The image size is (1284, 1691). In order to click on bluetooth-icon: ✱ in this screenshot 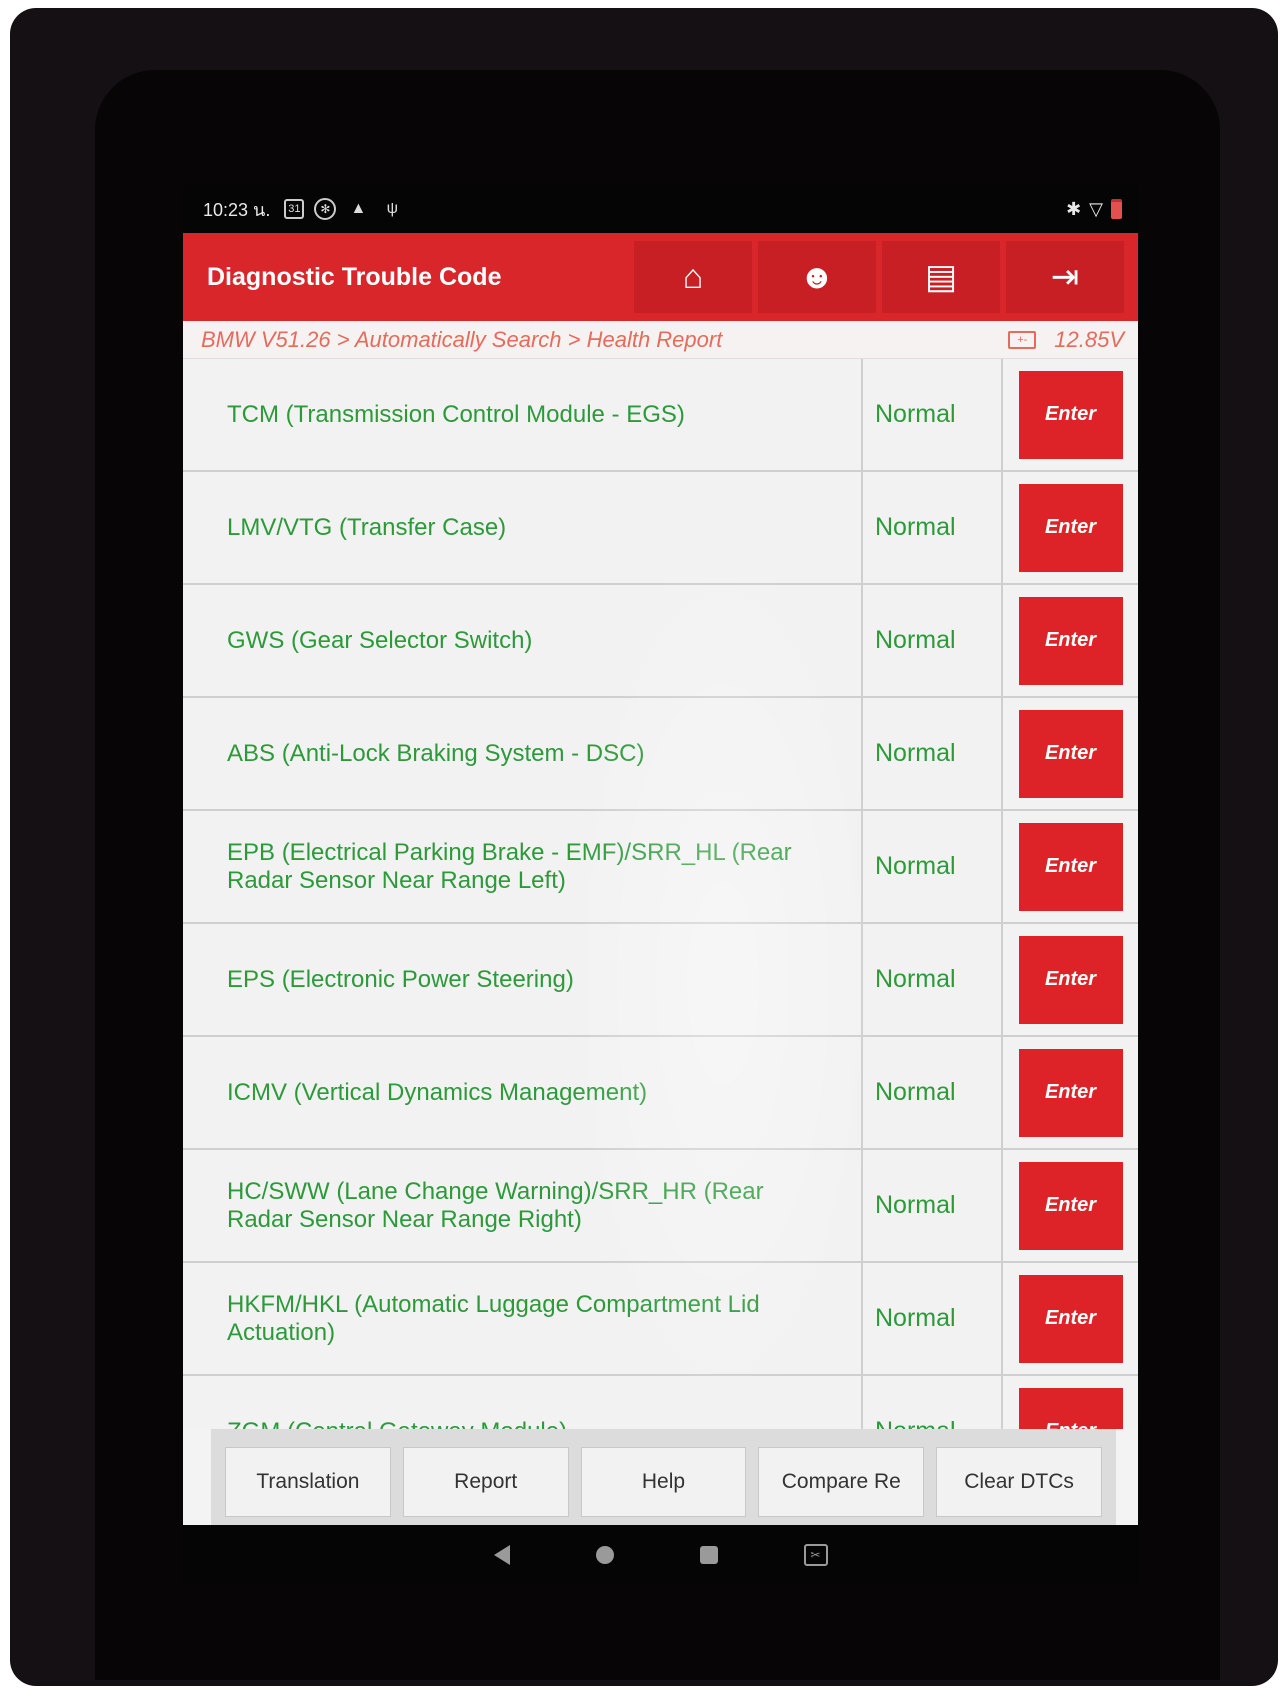, I will do `click(1074, 208)`.